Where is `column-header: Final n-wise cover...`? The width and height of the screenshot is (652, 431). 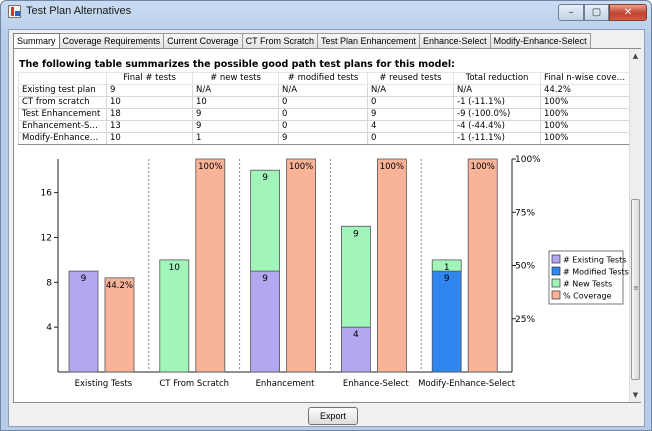 column-header: Final n-wise cover... is located at coordinates (584, 78).